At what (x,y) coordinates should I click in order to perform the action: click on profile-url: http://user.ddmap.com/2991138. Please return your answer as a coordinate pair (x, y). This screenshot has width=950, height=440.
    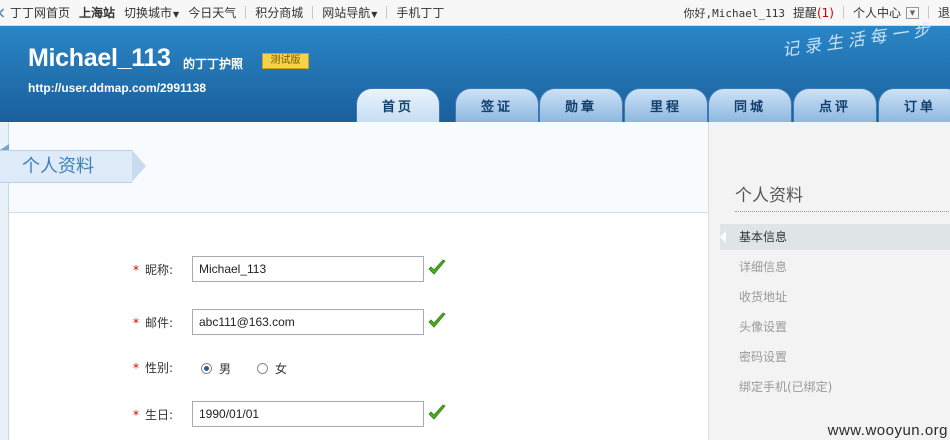
    Looking at the image, I should click on (117, 88).